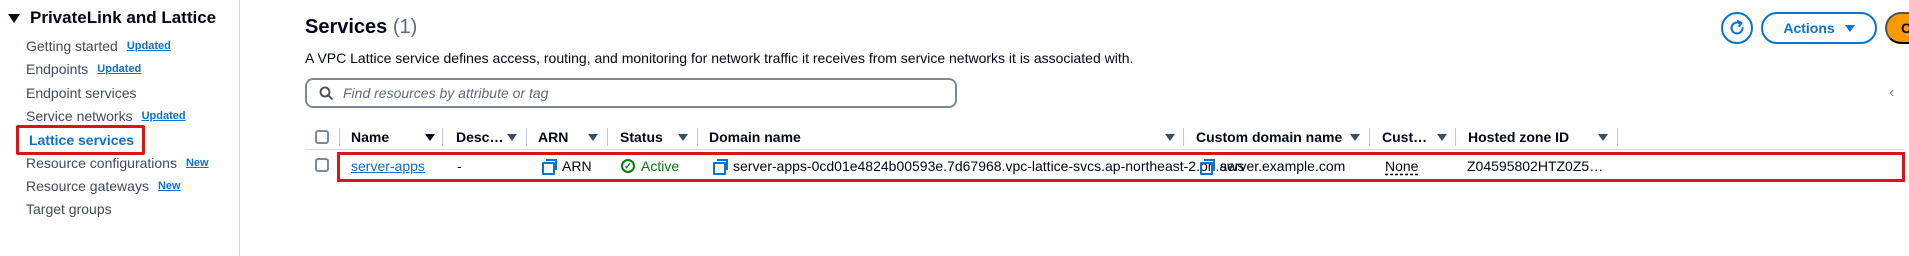 This screenshot has width=1909, height=256. I want to click on sidebar-item-label: Service networks, so click(79, 116).